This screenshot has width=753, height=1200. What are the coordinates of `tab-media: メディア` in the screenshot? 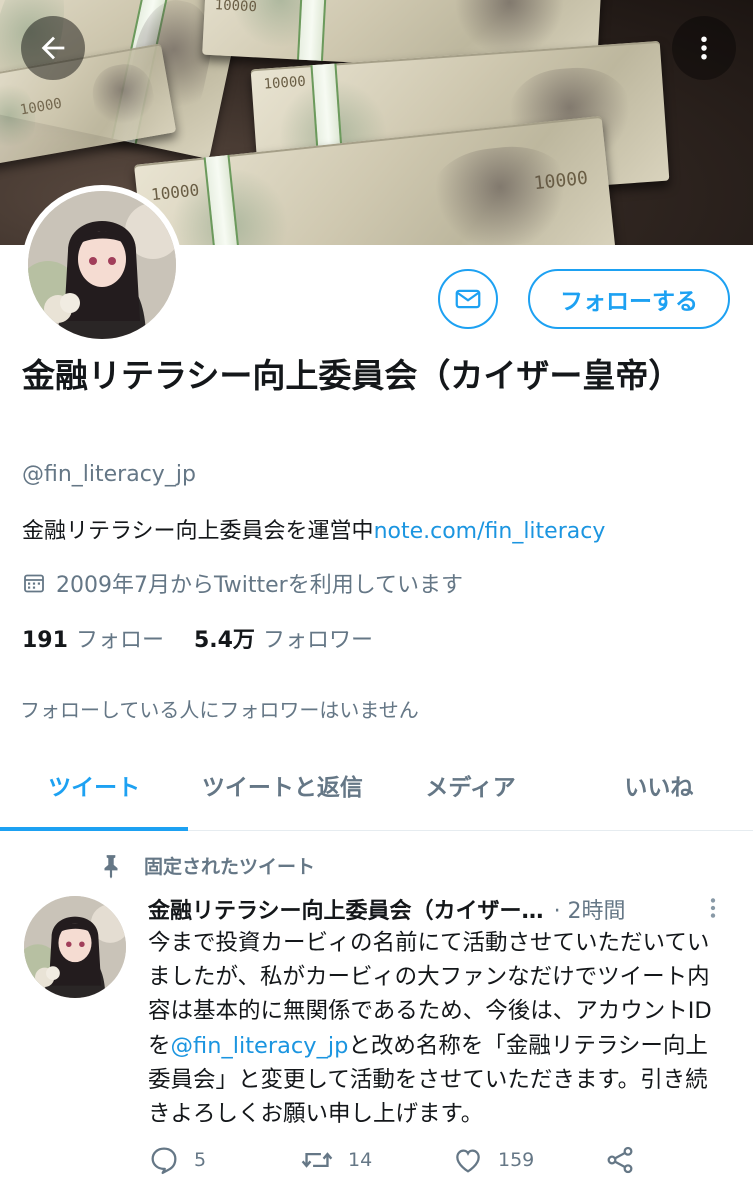 It's located at (471, 785).